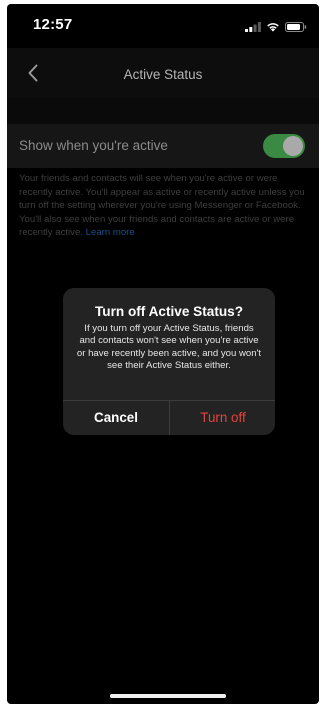 The height and width of the screenshot is (704, 326). What do you see at coordinates (110, 232) in the screenshot?
I see `learn-more-link: Learn more` at bounding box center [110, 232].